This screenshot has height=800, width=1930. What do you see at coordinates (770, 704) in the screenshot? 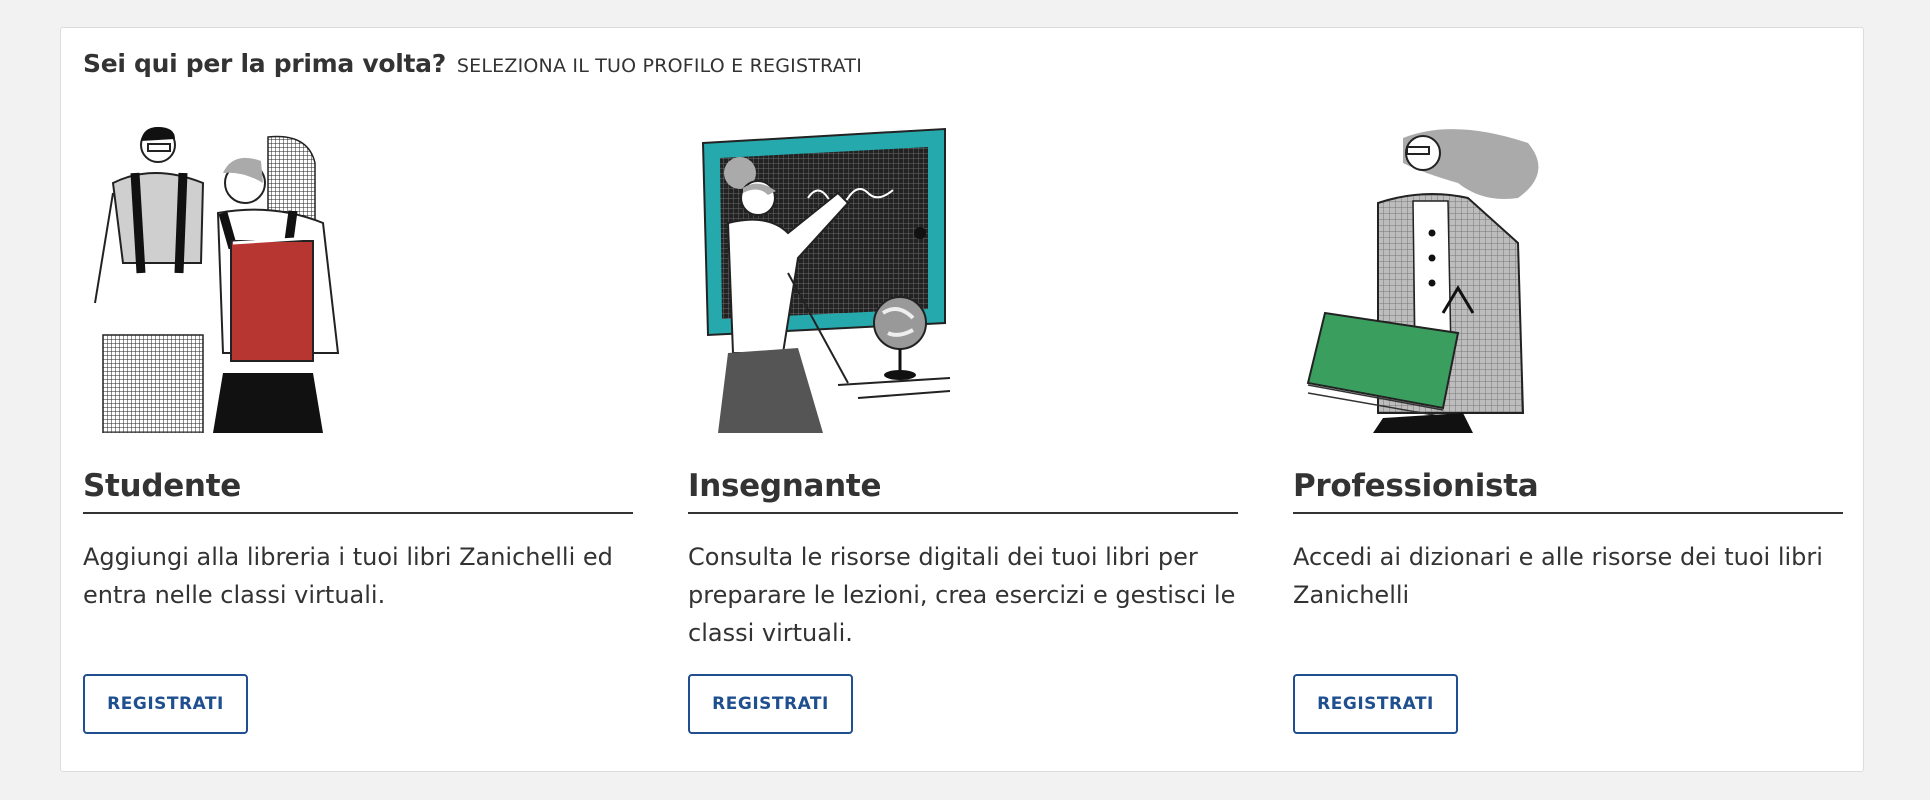
I see `register-button-insegnante: REGISTRATI` at bounding box center [770, 704].